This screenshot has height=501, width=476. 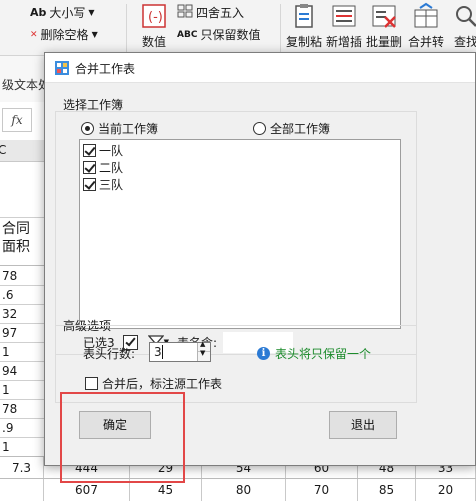 What do you see at coordinates (304, 16) in the screenshot?
I see `clipboard-icon` at bounding box center [304, 16].